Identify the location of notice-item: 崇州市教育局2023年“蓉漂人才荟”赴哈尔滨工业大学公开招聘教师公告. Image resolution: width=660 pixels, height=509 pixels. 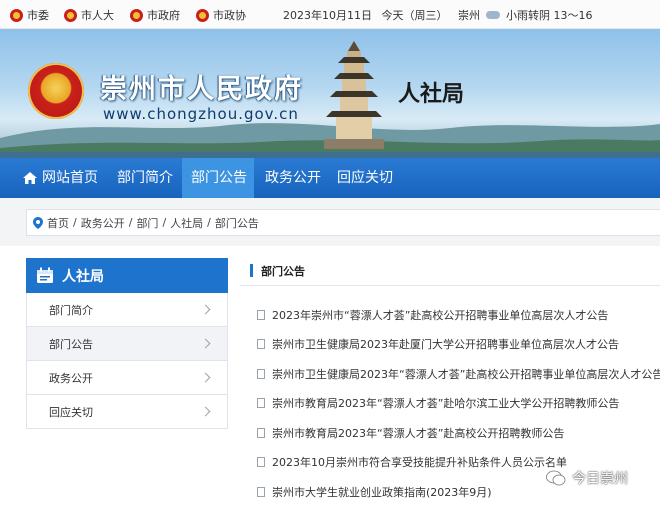
(458, 404).